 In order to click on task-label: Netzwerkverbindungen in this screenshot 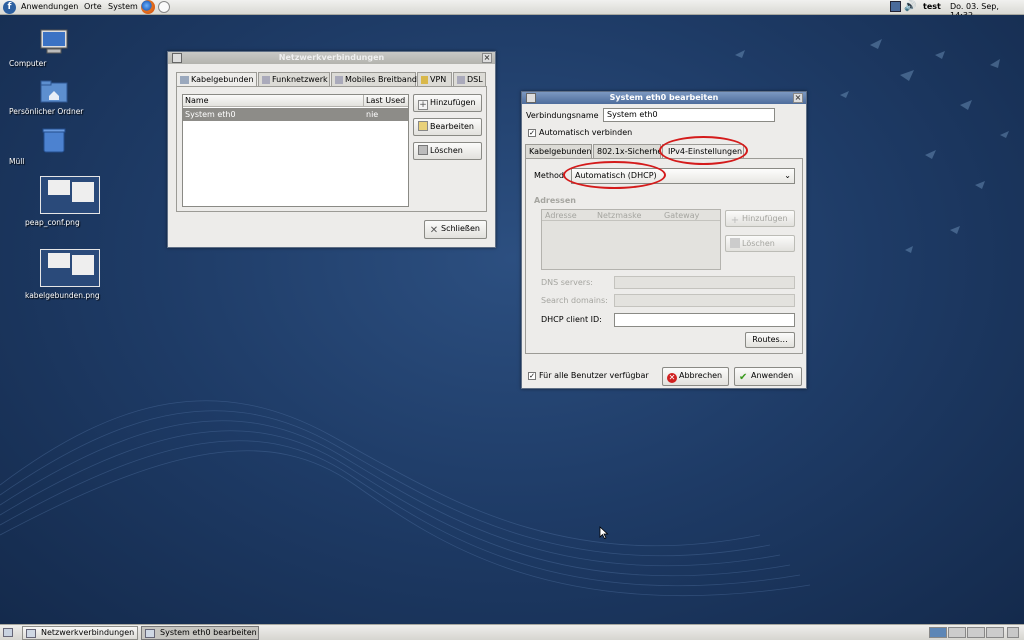, I will do `click(88, 632)`.